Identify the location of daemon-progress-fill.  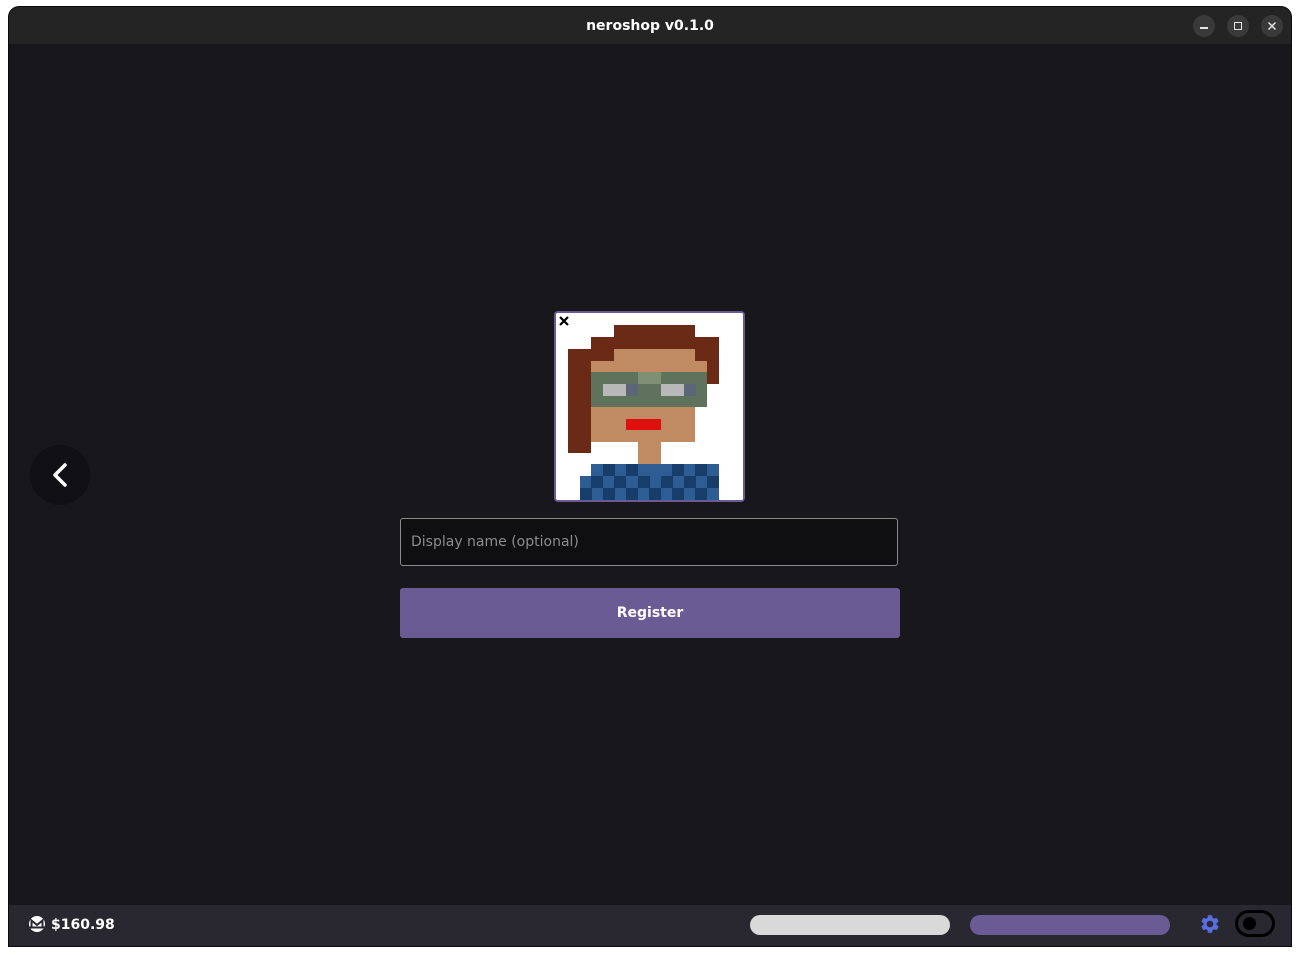
(1070, 925).